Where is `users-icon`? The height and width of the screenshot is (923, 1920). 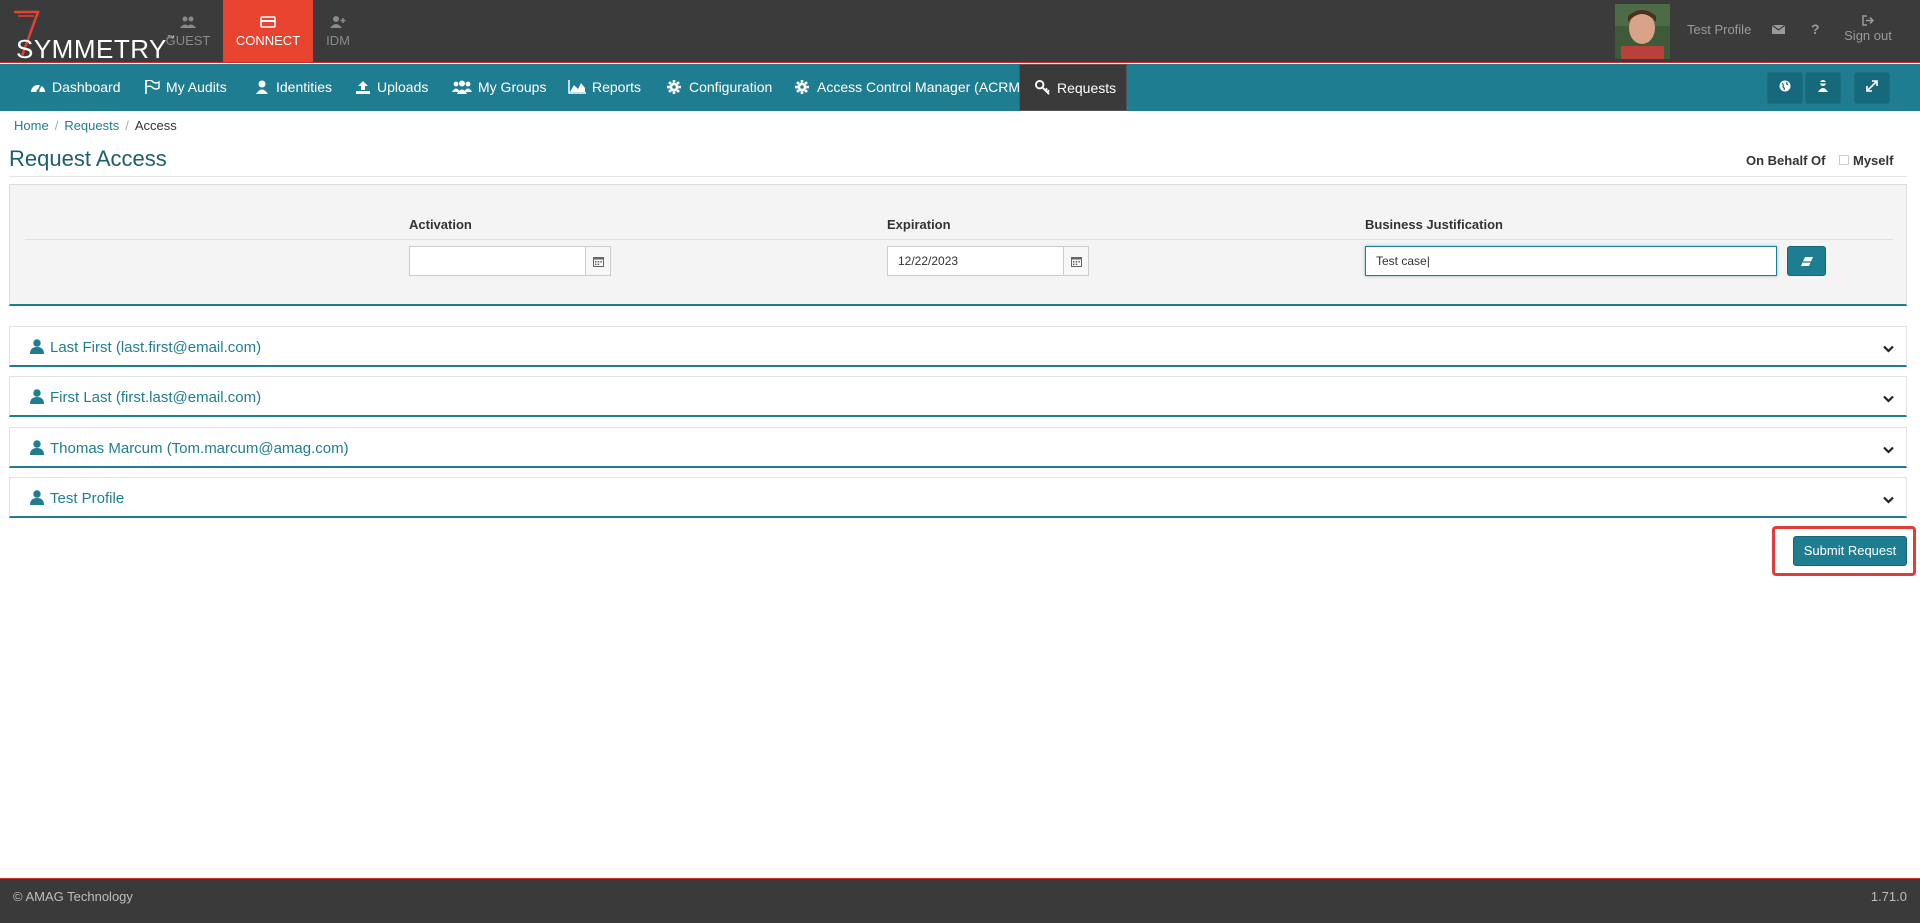 users-icon is located at coordinates (188, 23).